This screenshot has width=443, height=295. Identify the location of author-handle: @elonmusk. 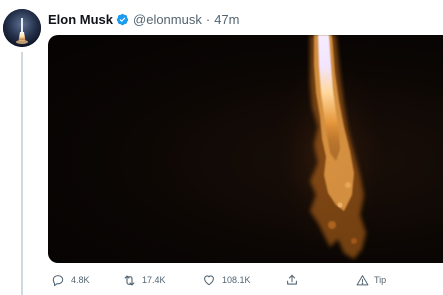
(167, 19).